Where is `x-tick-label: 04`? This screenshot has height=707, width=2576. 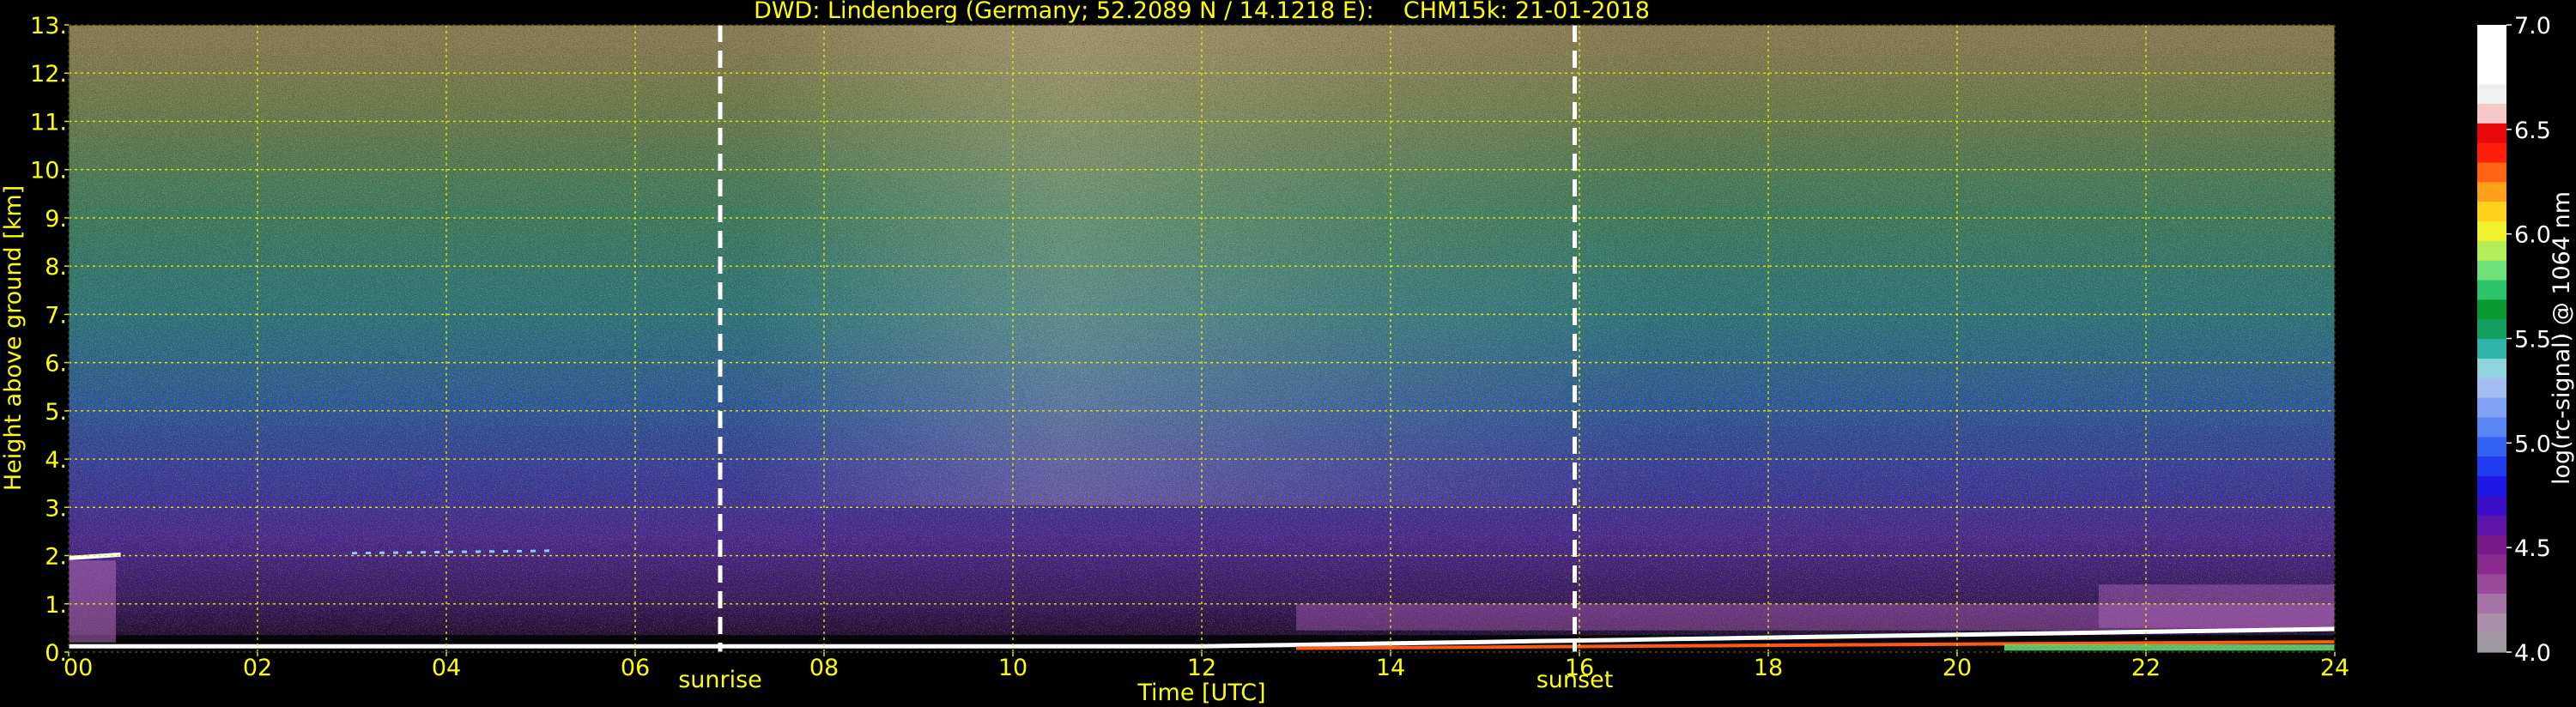 x-tick-label: 04 is located at coordinates (446, 668).